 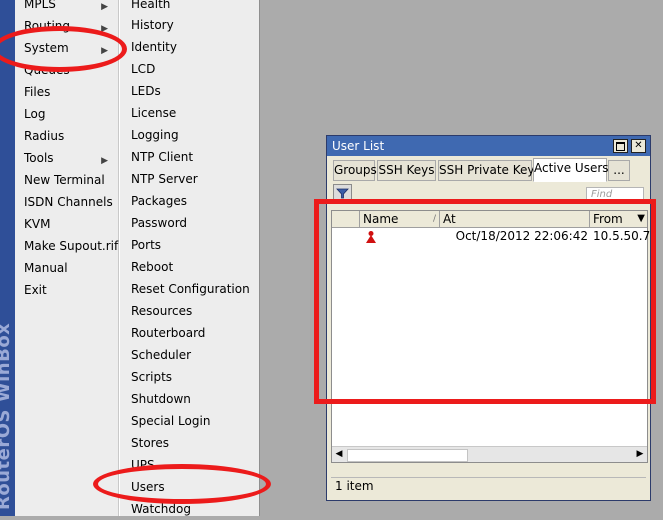 What do you see at coordinates (66, 268) in the screenshot?
I see `menu-item-manual: Manual` at bounding box center [66, 268].